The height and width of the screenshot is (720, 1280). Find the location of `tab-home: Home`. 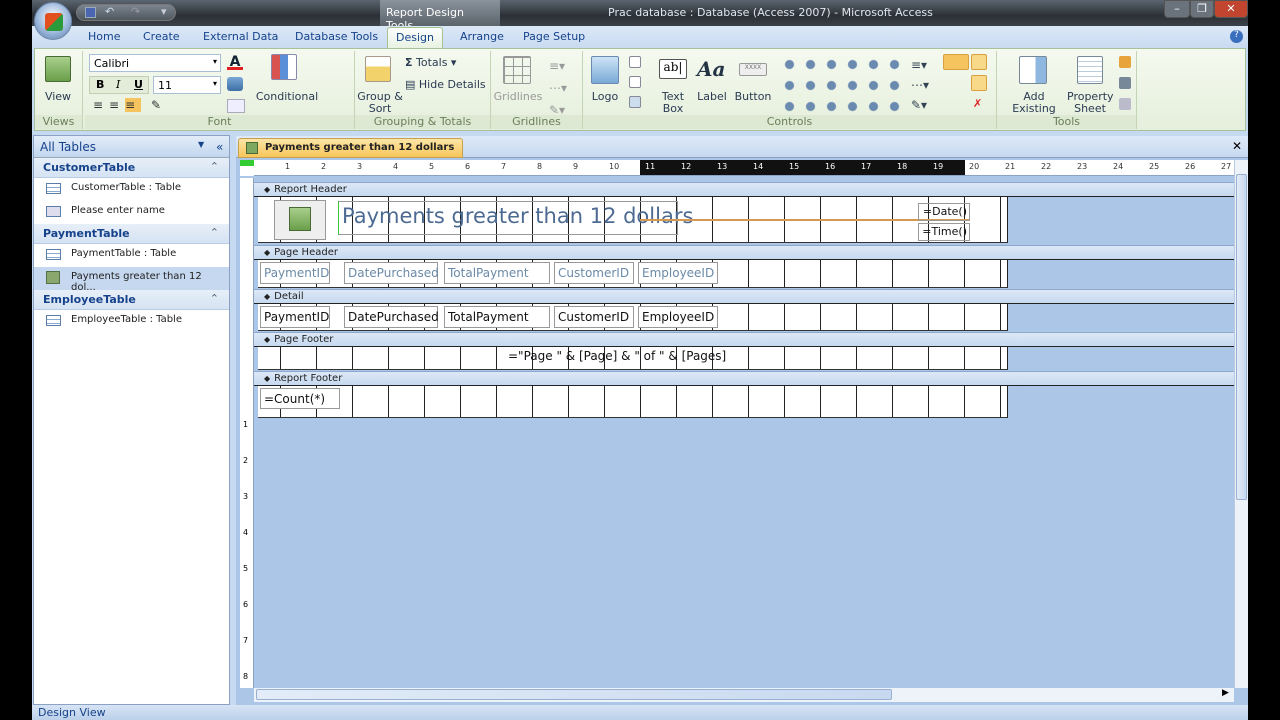

tab-home: Home is located at coordinates (104, 36).